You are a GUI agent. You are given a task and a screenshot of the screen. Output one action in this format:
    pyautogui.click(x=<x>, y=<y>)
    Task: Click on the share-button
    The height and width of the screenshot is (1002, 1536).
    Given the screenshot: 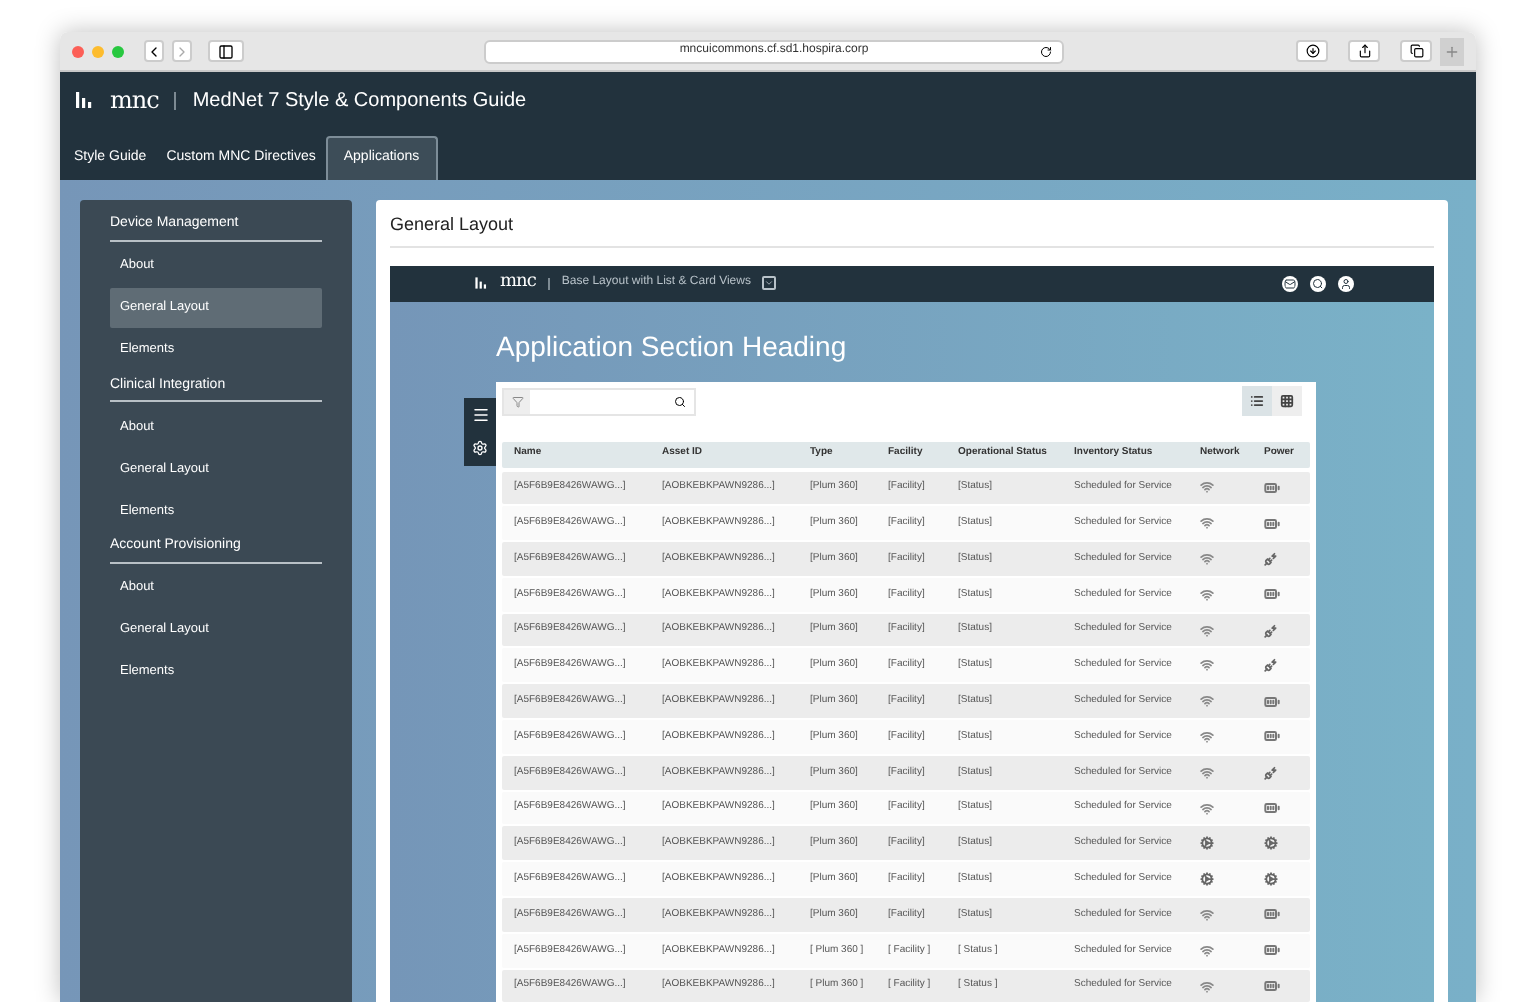 What is the action you would take?
    pyautogui.click(x=1364, y=51)
    